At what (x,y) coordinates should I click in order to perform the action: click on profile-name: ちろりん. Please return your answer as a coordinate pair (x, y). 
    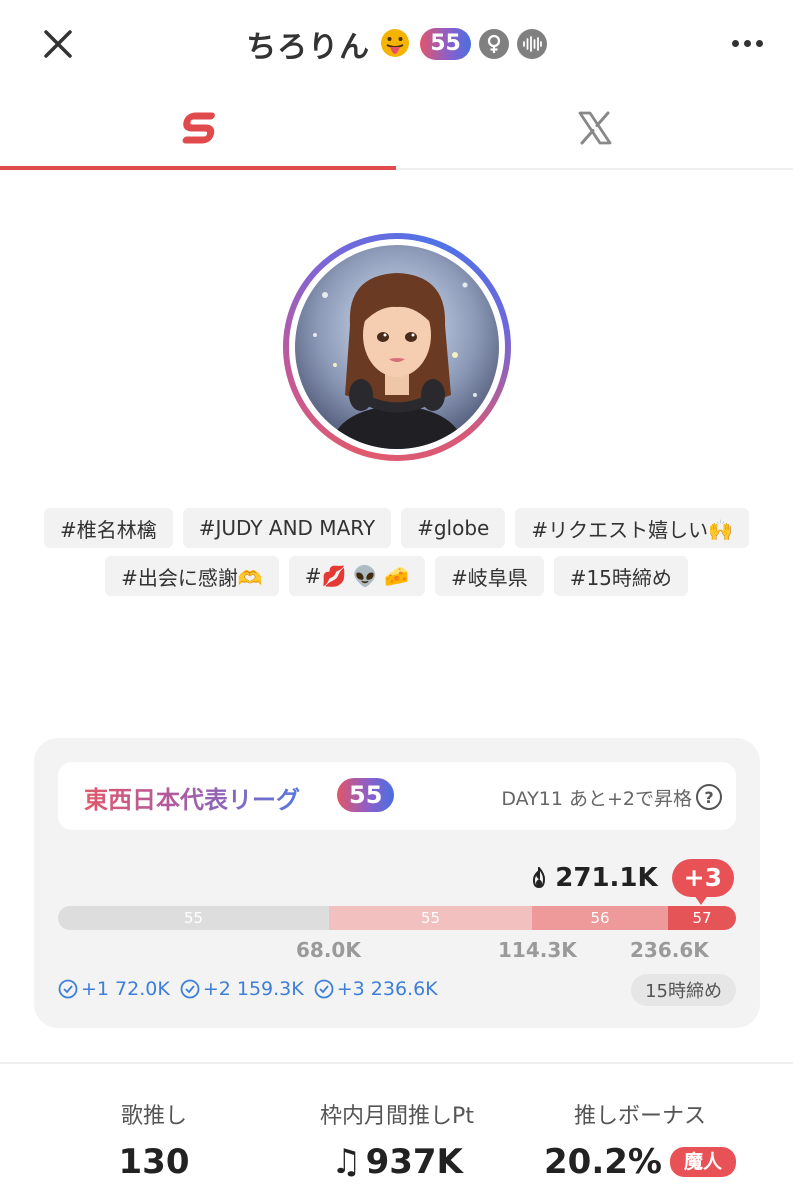
    Looking at the image, I should click on (308, 47).